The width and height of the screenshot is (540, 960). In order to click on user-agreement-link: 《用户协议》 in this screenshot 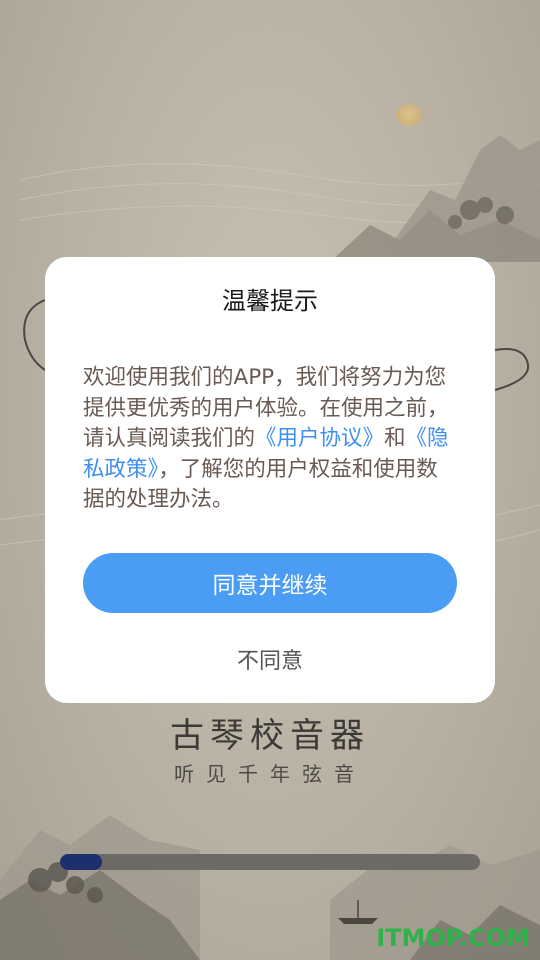, I will do `click(319, 438)`.